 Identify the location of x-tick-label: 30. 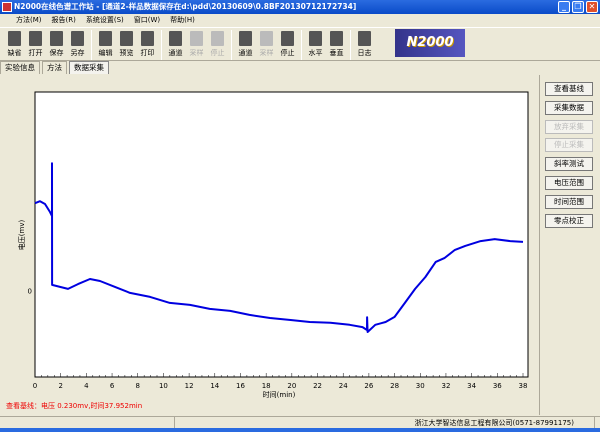
(420, 386).